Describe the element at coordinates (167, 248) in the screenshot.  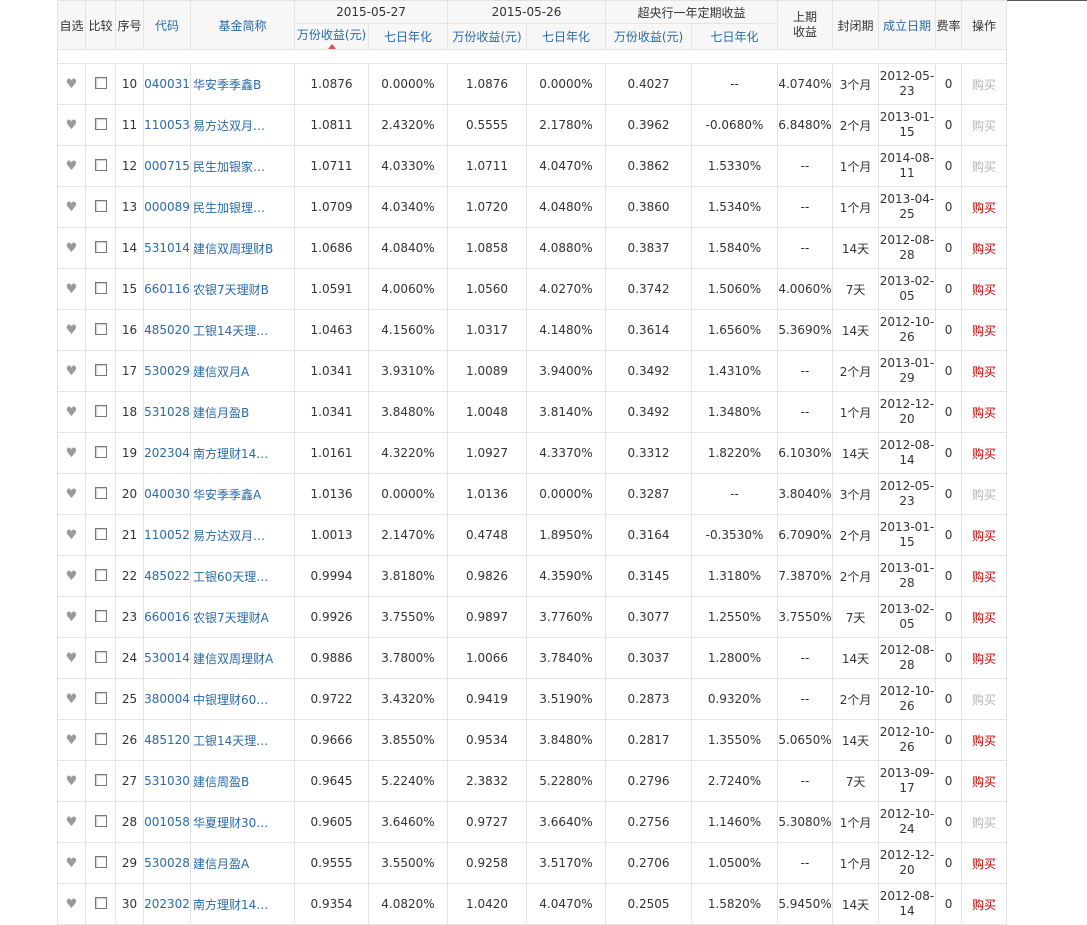
I see `fund-code-link: 531014` at that location.